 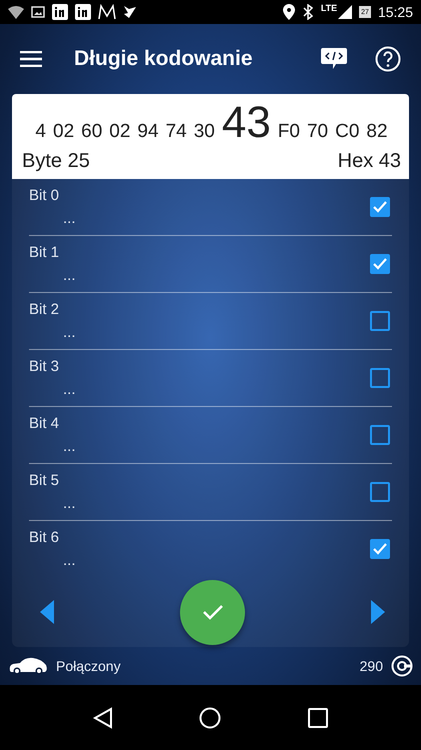 I want to click on bit-label: Bit 6, so click(x=44, y=537).